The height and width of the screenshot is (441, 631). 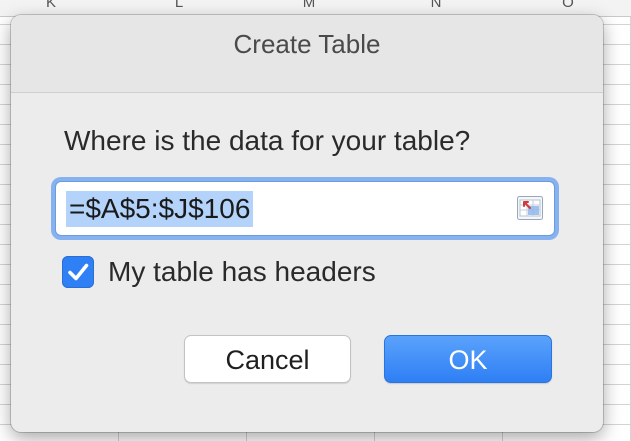 I want to click on headers-checkbox, so click(x=78, y=272).